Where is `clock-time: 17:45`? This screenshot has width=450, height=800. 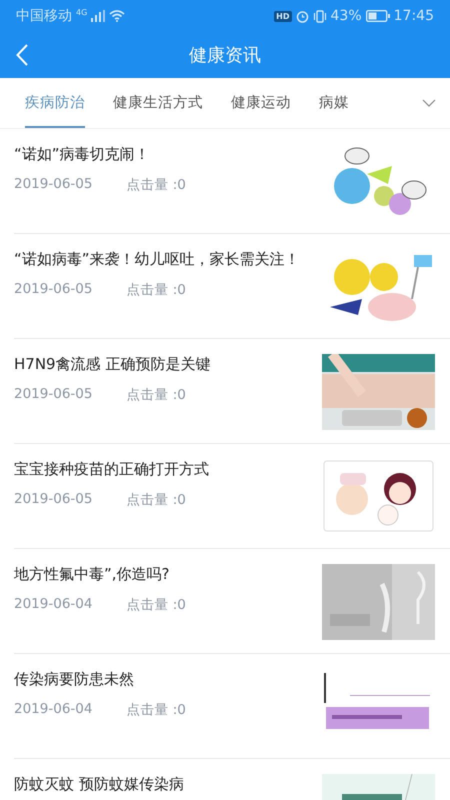
clock-time: 17:45 is located at coordinates (414, 16).